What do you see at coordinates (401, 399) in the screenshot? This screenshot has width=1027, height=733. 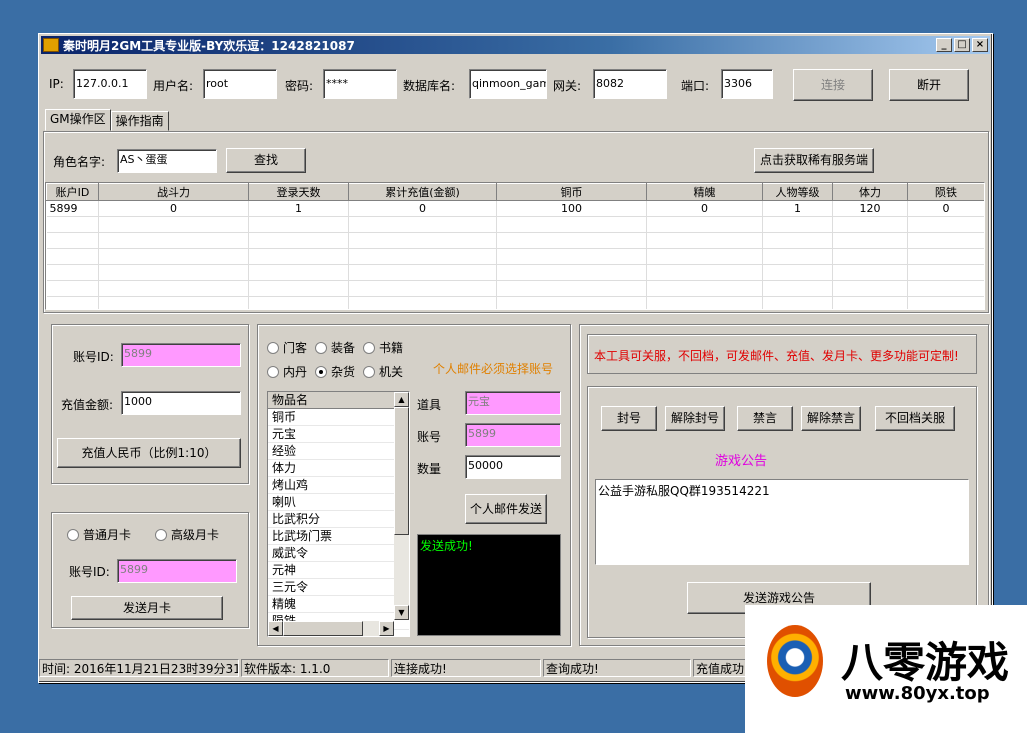 I see `scroll-up-icon: ▲` at bounding box center [401, 399].